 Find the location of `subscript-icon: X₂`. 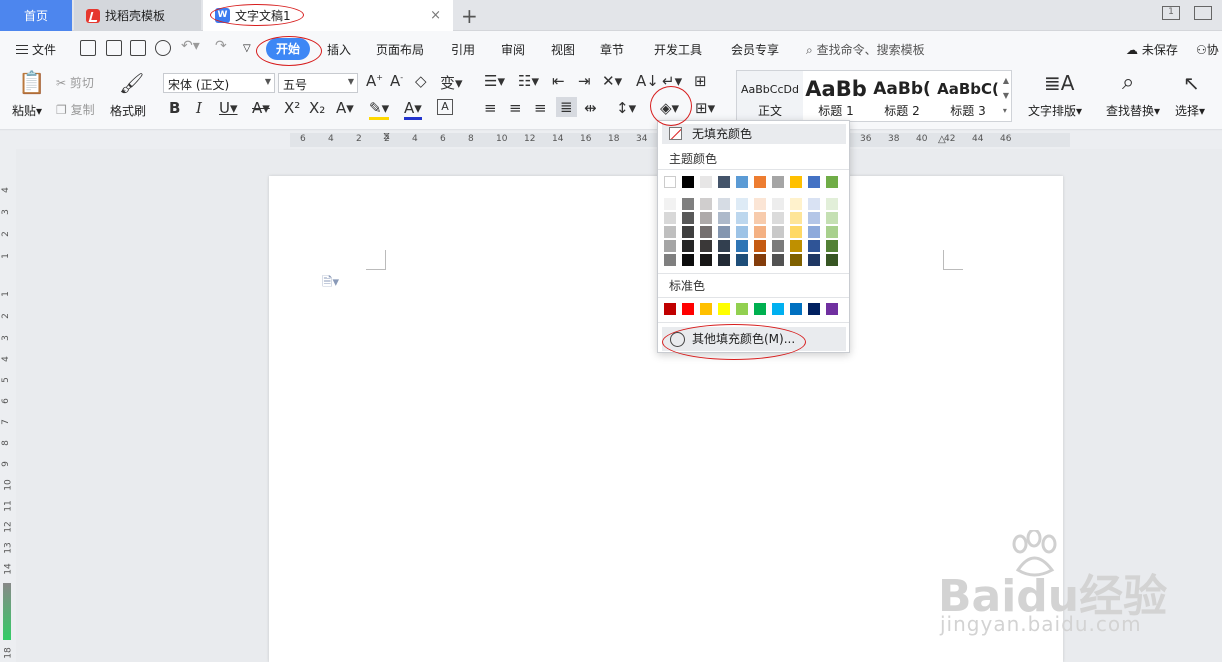

subscript-icon: X₂ is located at coordinates (317, 108).